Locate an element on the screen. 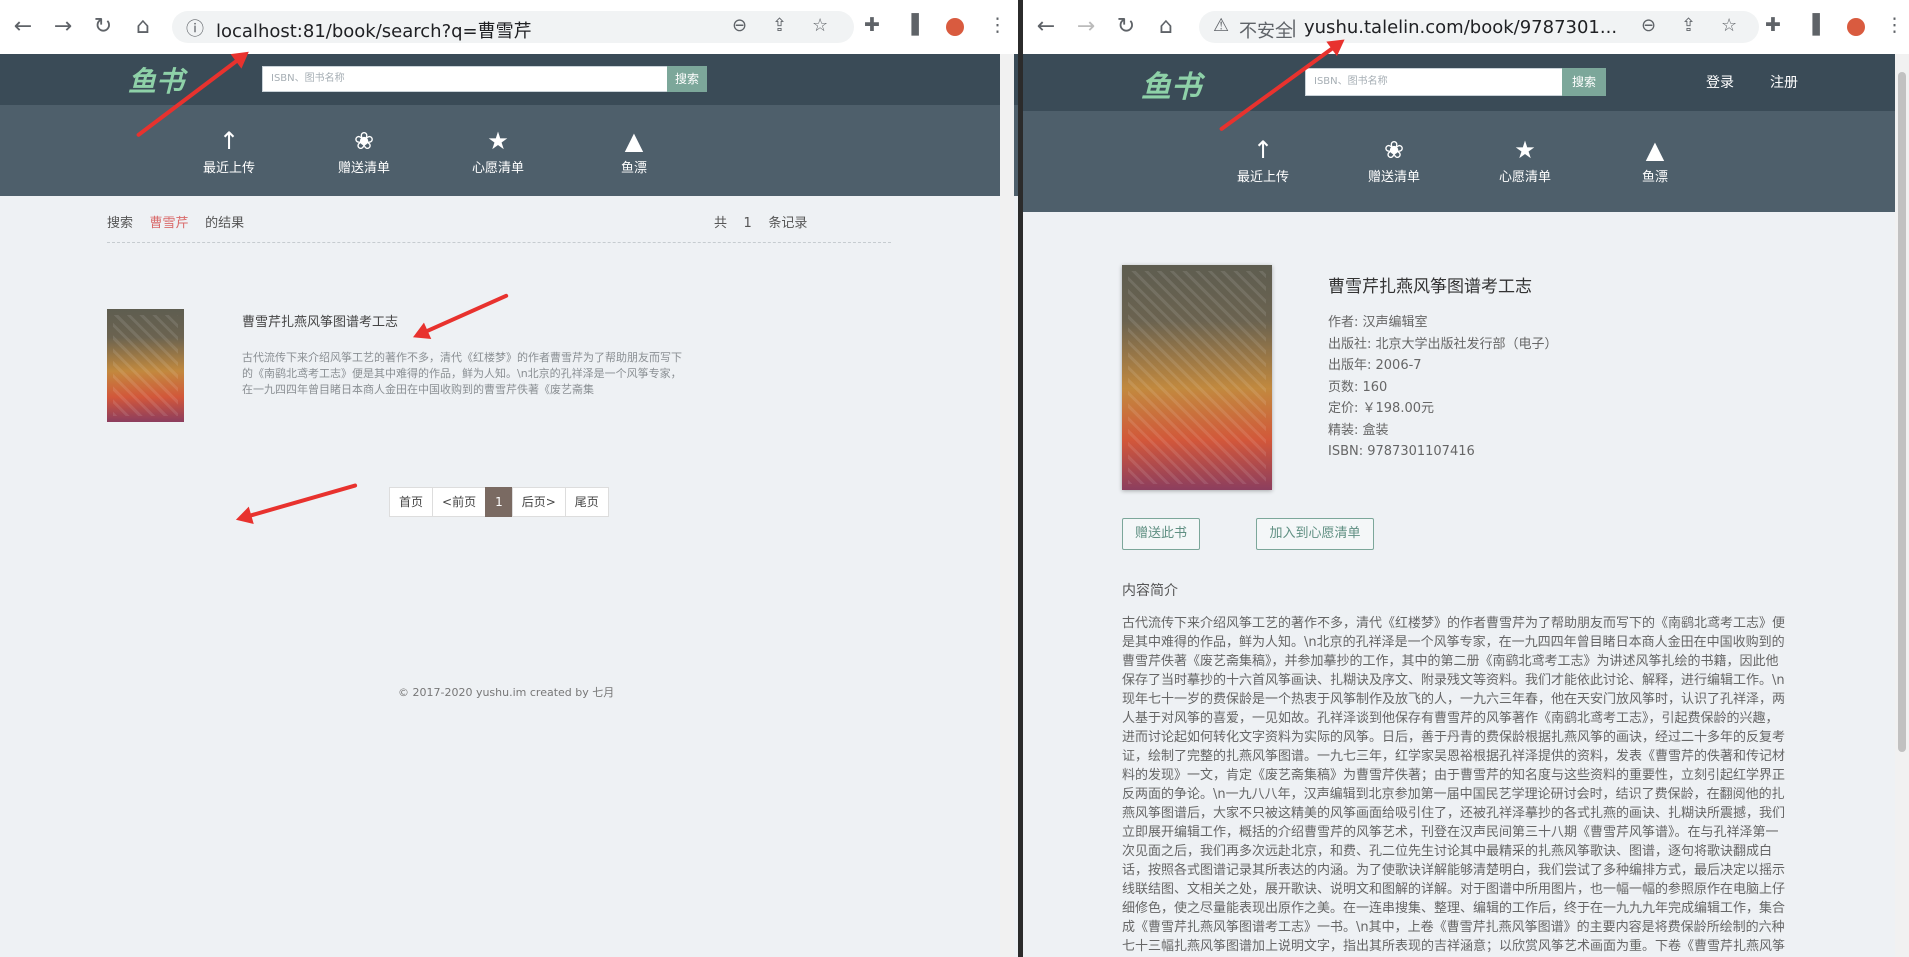 The image size is (1909, 957). pagination: 首页 <前页 1 后页> 尾页 is located at coordinates (499, 502).